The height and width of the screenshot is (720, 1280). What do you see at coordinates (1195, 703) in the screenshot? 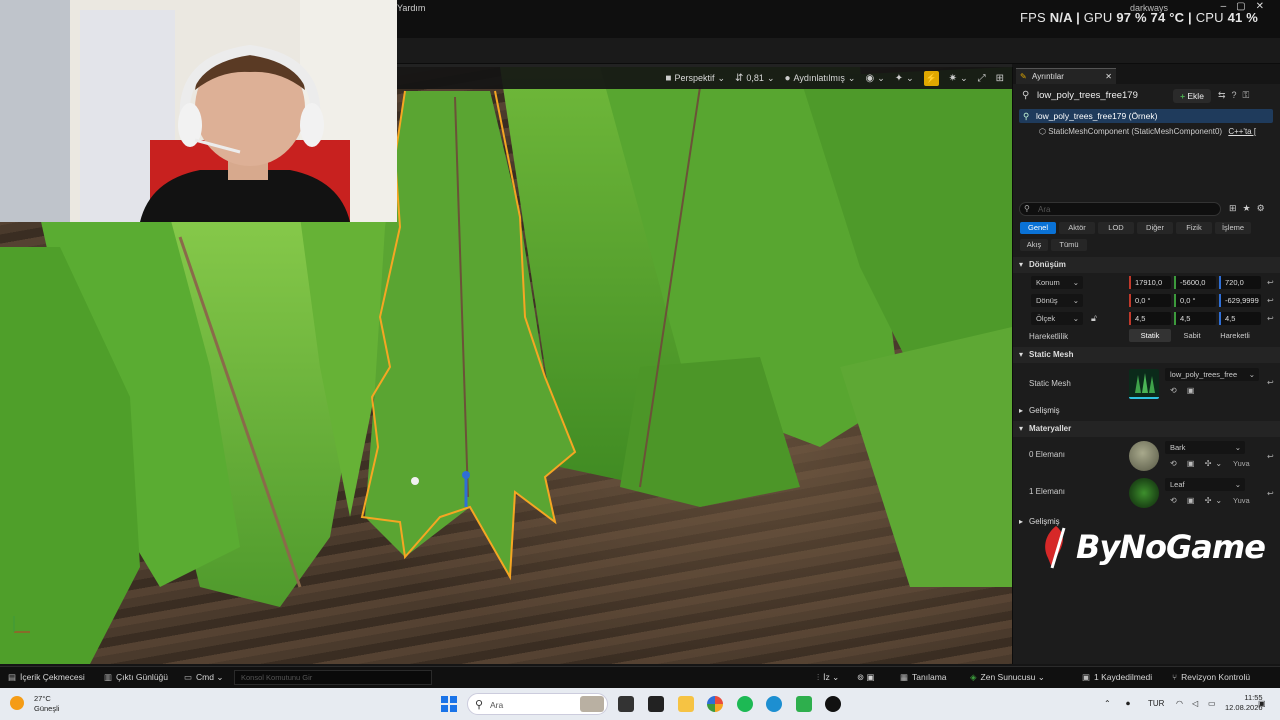
I see `volume-icon: ◁` at bounding box center [1195, 703].